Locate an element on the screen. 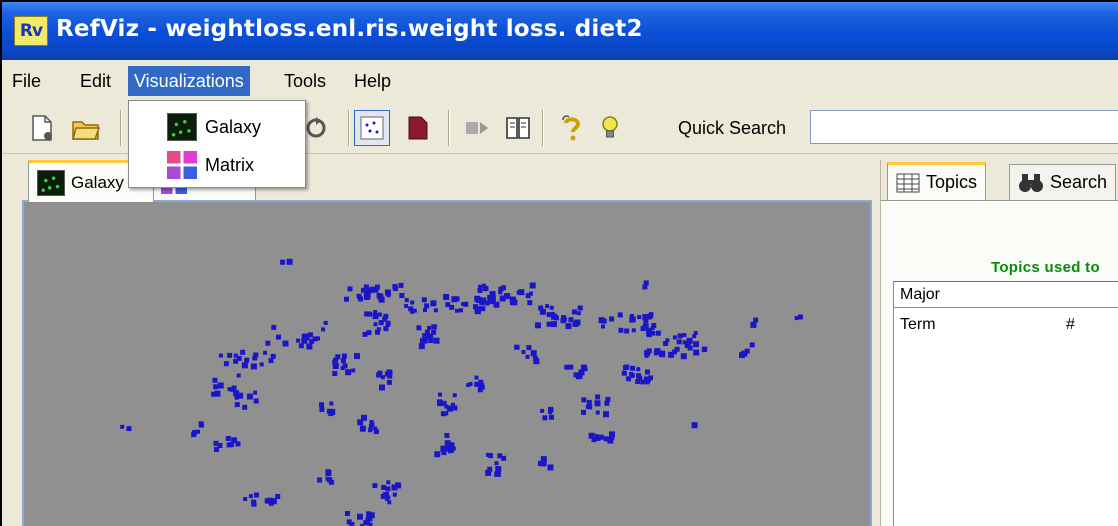  tip-lightbulb-icon is located at coordinates (610, 128).